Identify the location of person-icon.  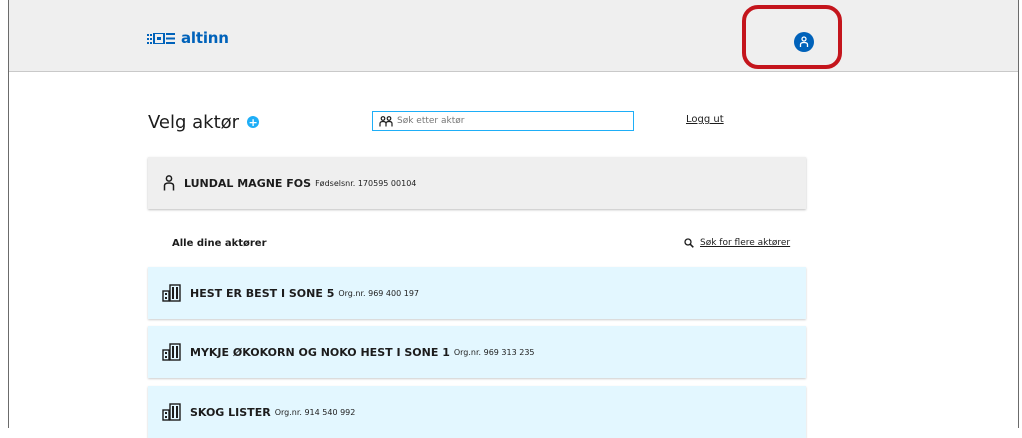
(169, 183).